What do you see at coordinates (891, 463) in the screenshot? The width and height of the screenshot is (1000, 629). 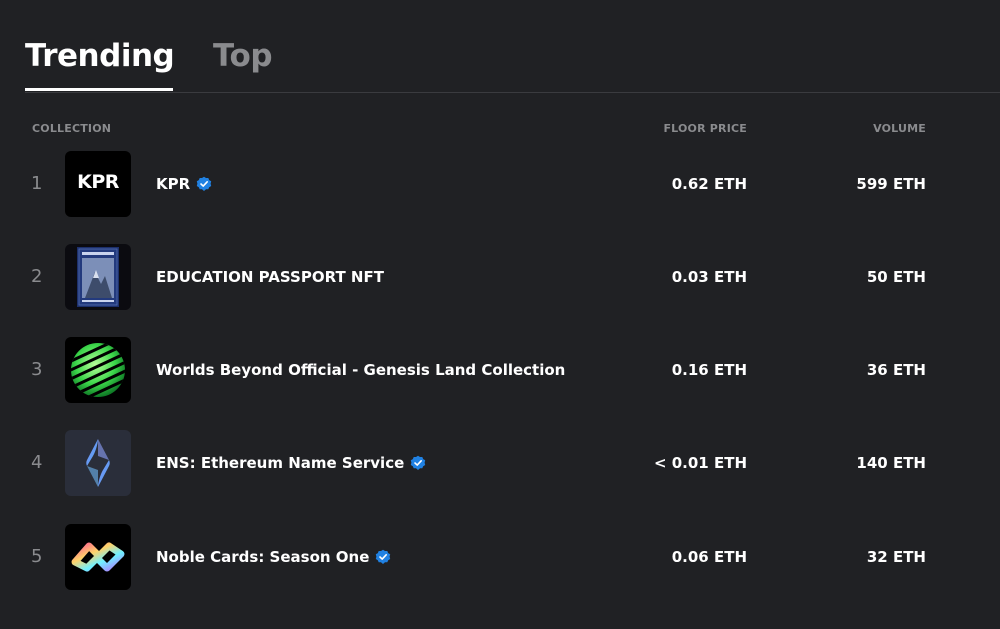 I see `volume: 140 ETH` at bounding box center [891, 463].